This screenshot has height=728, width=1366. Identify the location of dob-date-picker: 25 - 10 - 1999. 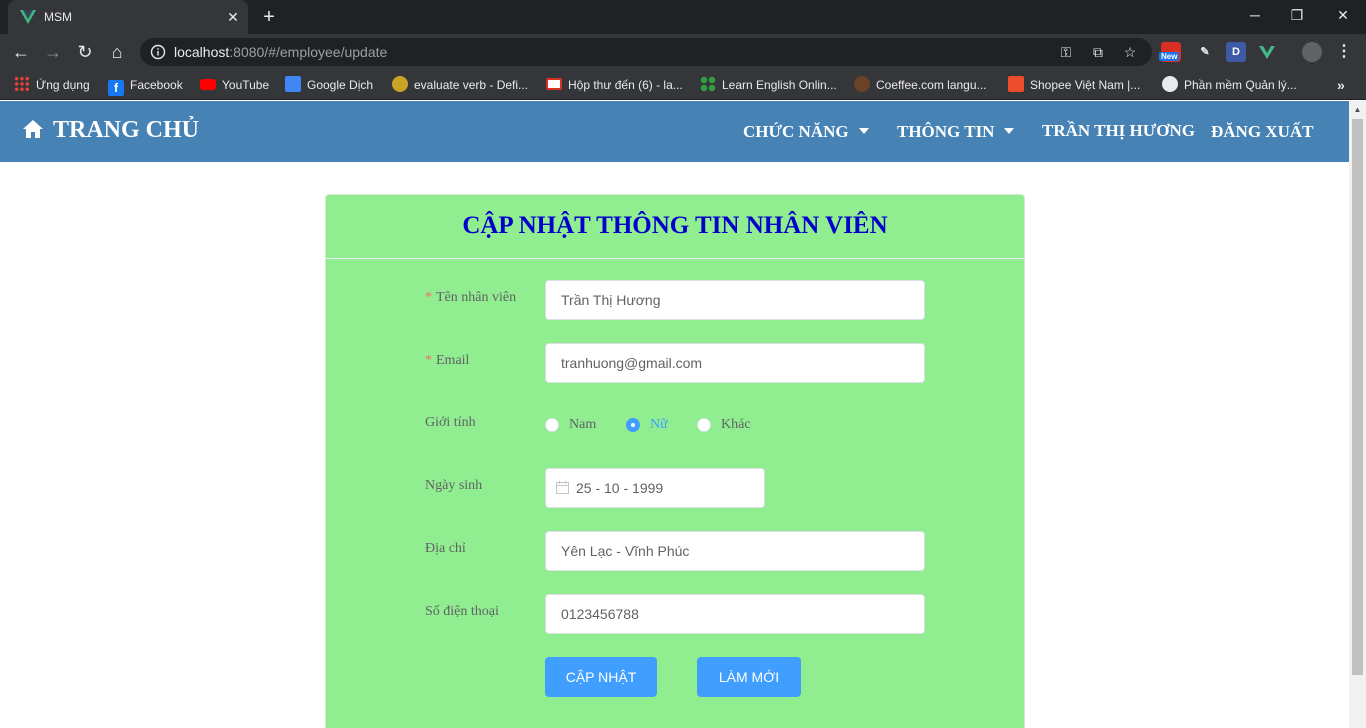
(655, 488).